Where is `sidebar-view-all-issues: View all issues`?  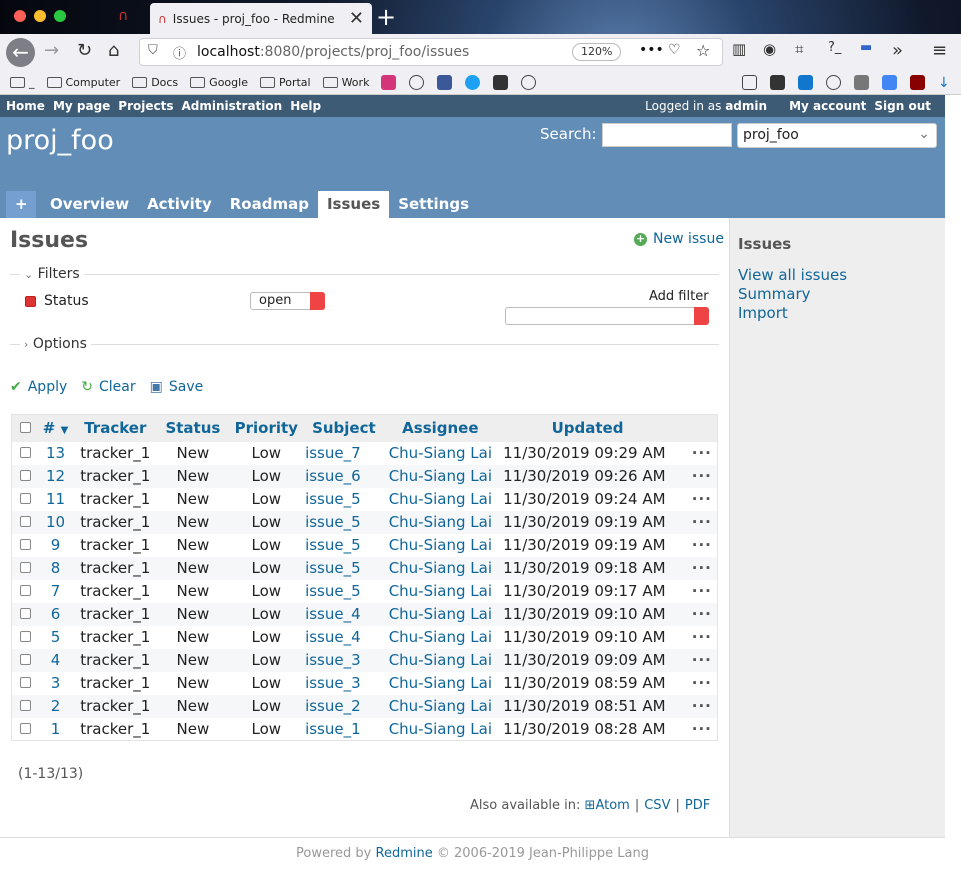
sidebar-view-all-issues: View all issues is located at coordinates (792, 275).